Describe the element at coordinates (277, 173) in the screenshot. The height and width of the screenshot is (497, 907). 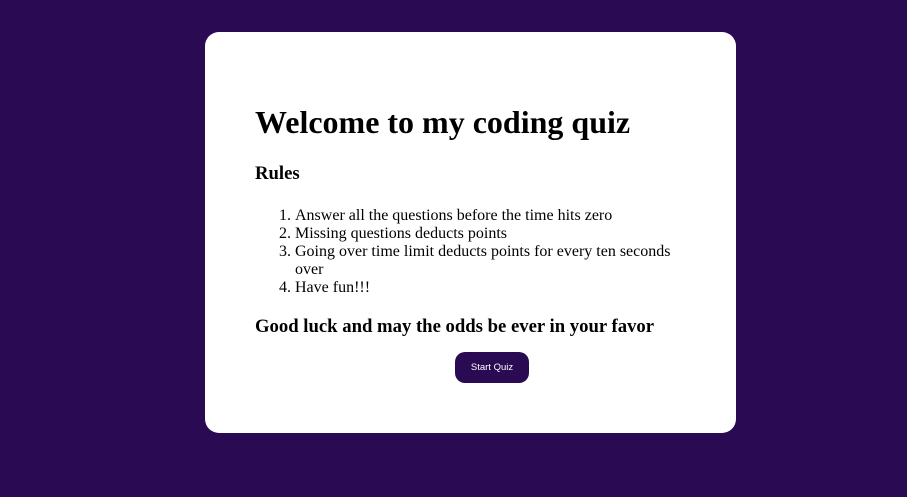
I see `rules-heading: Rules` at that location.